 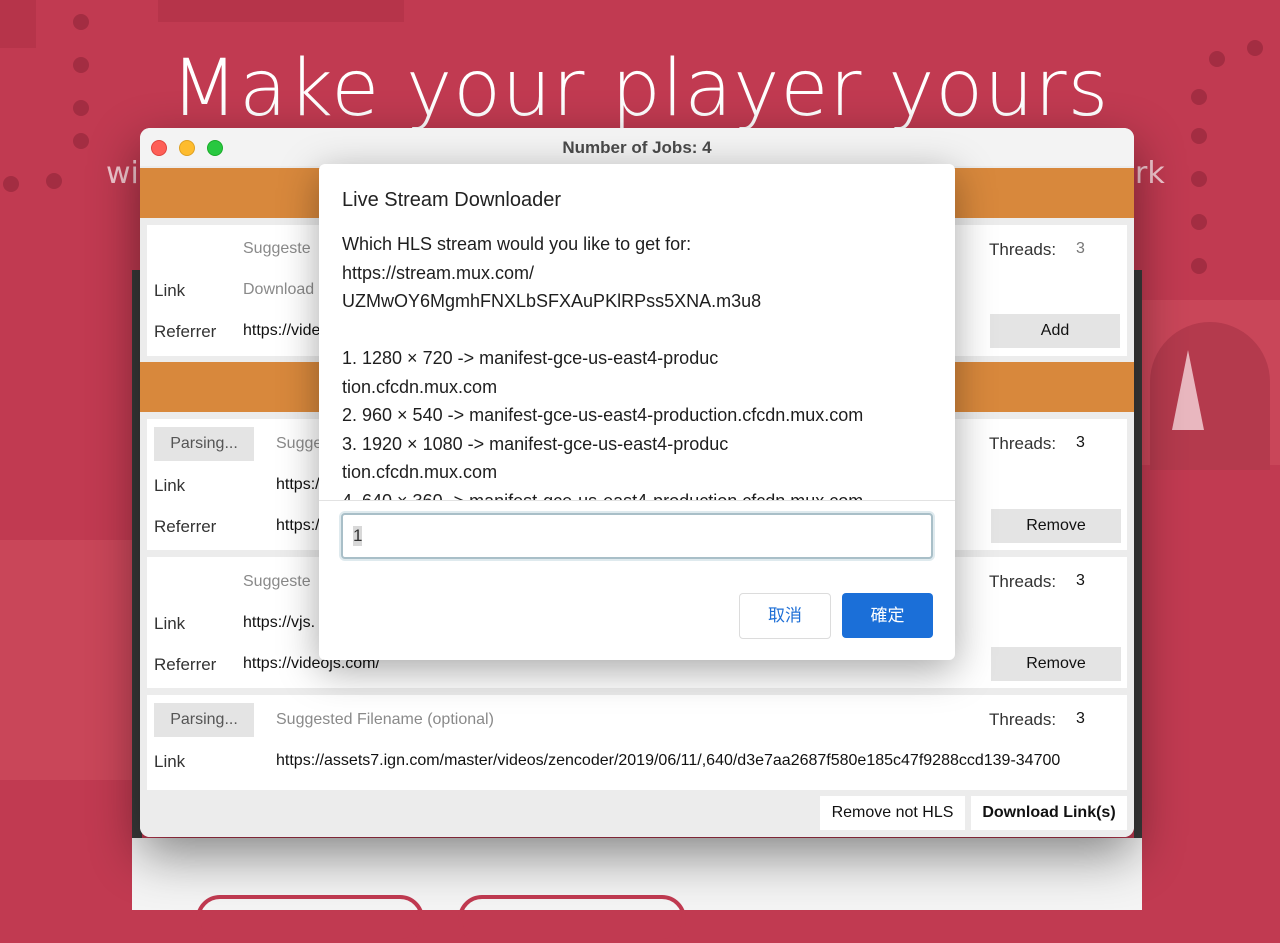 What do you see at coordinates (785, 616) in the screenshot?
I see `cancel-button: 取消` at bounding box center [785, 616].